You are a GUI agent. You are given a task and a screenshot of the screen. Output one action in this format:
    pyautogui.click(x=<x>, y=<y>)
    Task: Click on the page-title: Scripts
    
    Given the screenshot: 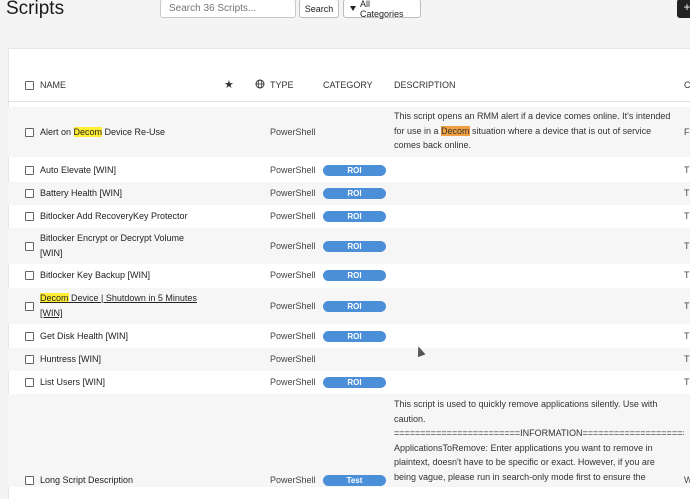 What is the action you would take?
    pyautogui.click(x=35, y=9)
    